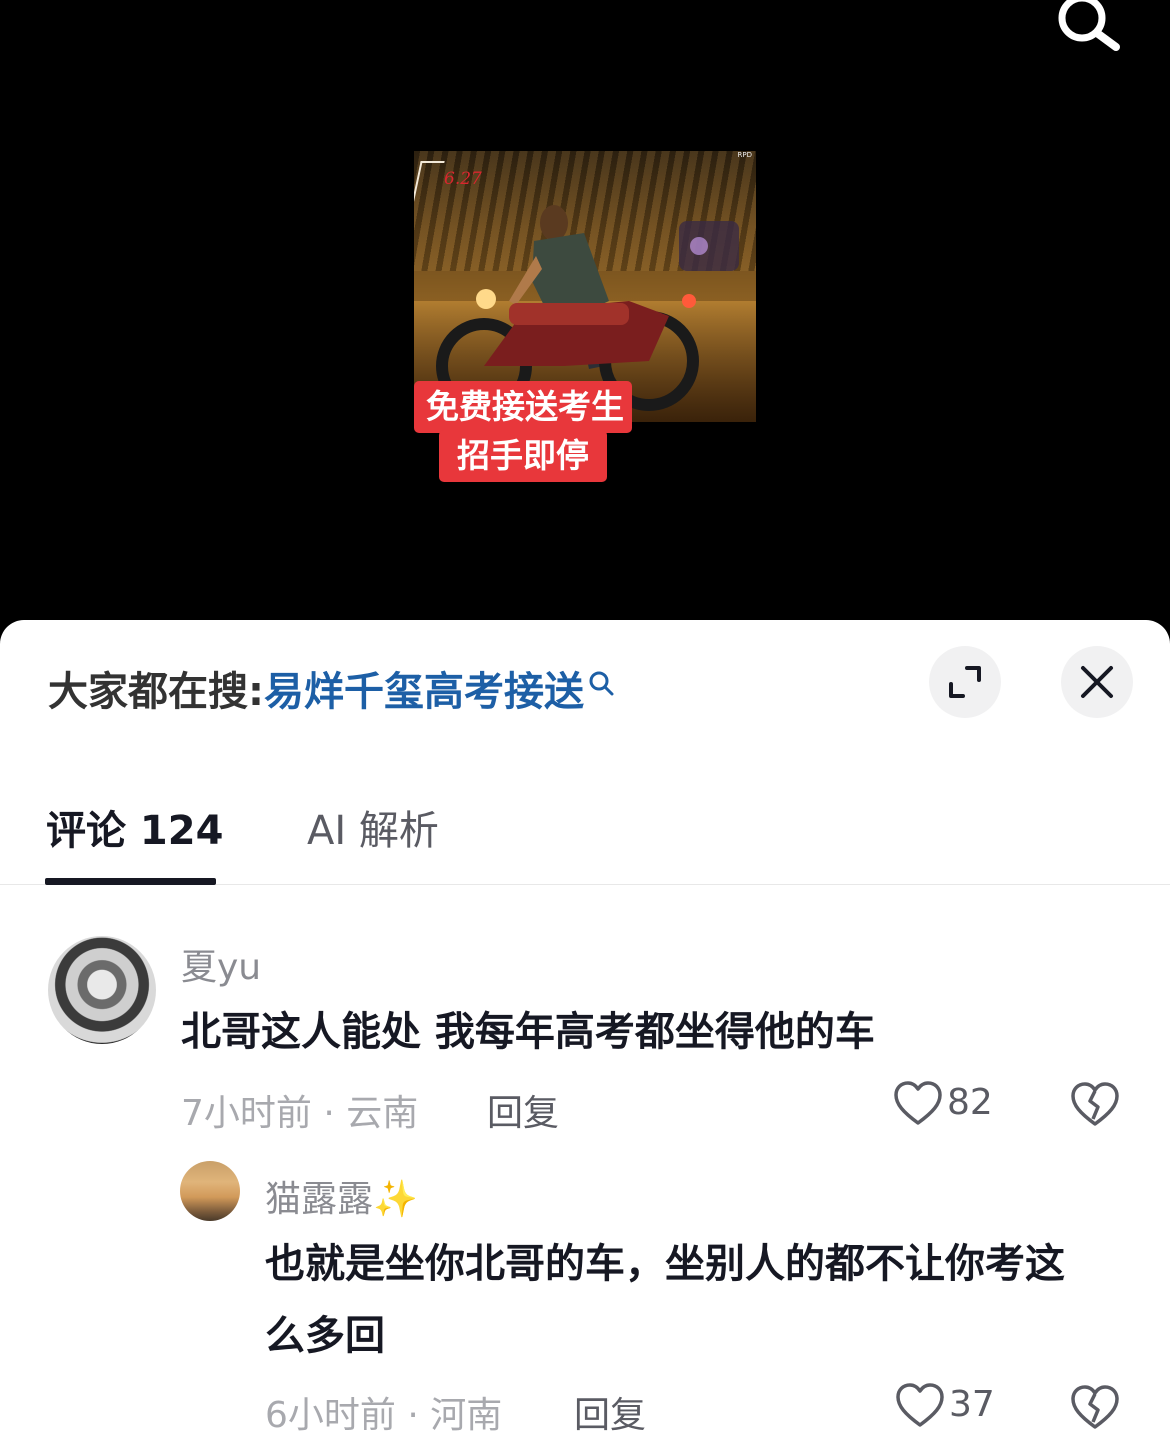  I want to click on like-count: 82, so click(970, 1102).